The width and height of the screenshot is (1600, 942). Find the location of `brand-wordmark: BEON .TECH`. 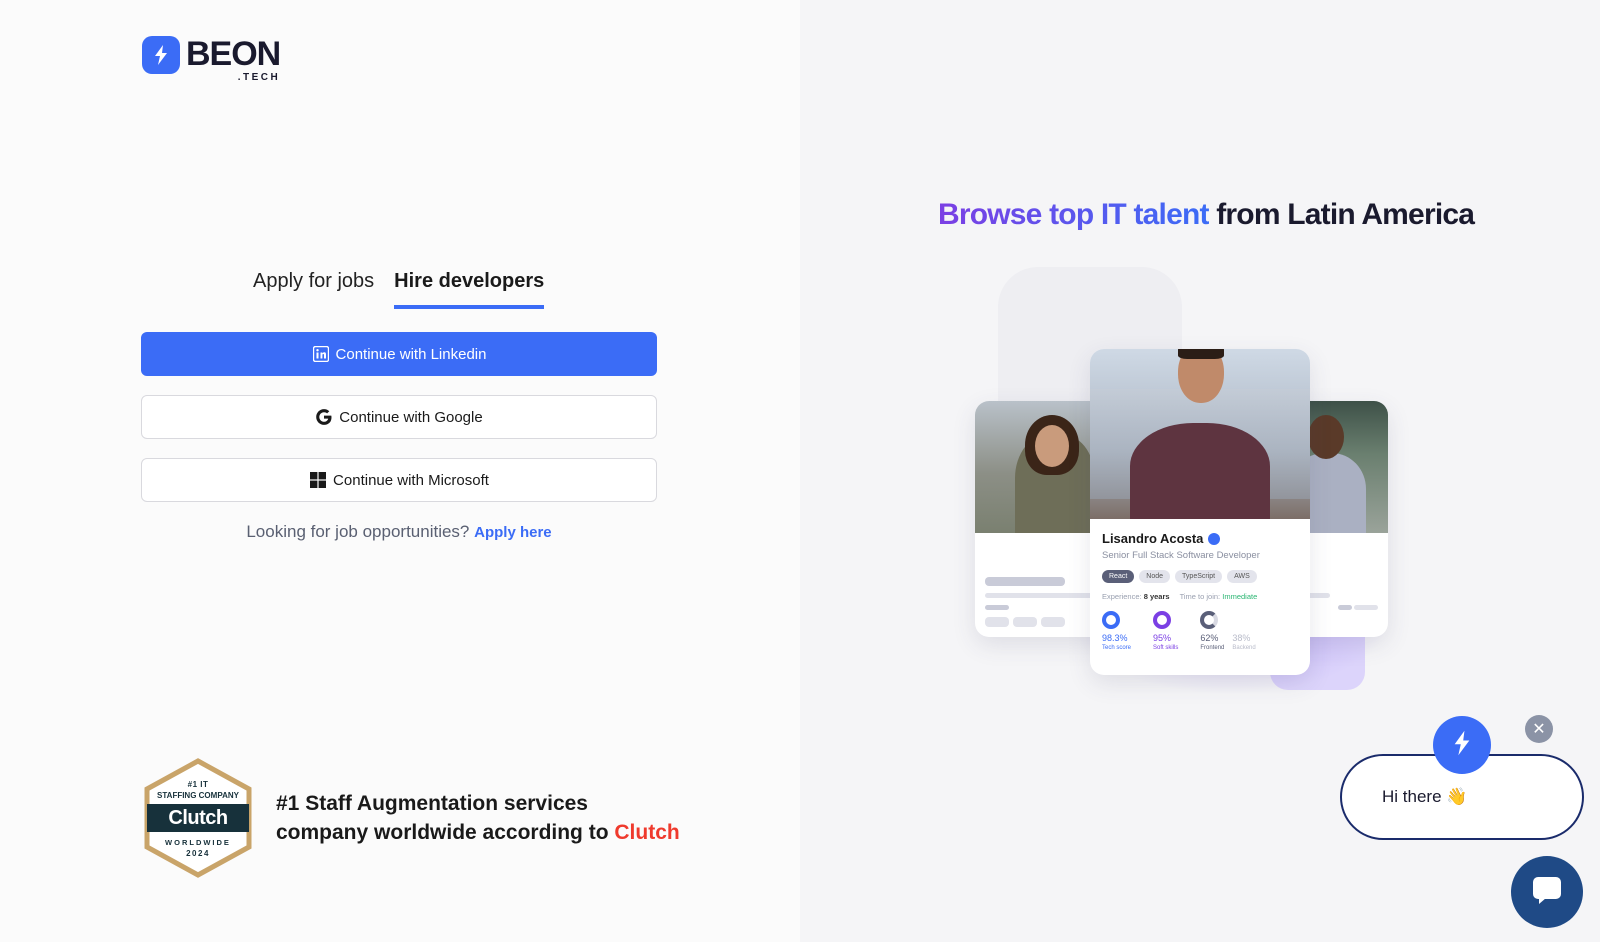

brand-wordmark: BEON .TECH is located at coordinates (233, 59).